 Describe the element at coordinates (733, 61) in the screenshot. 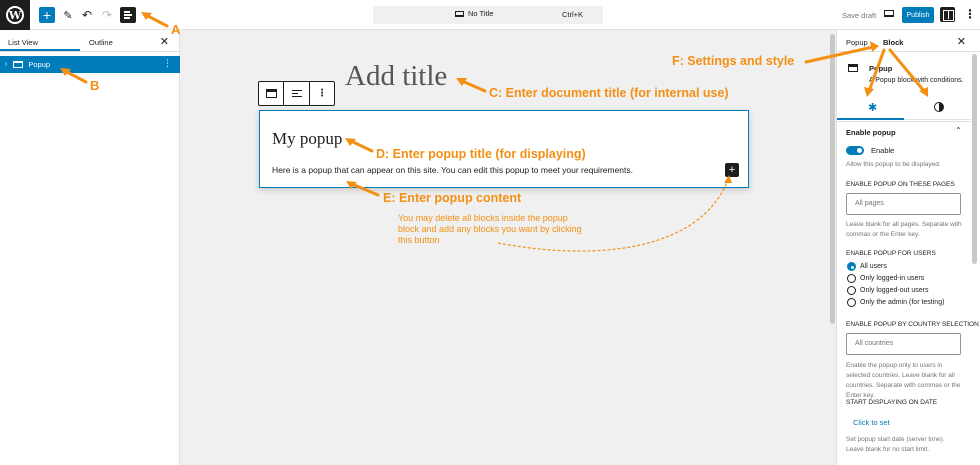

I see `annotation-f: F: Settings and style` at that location.